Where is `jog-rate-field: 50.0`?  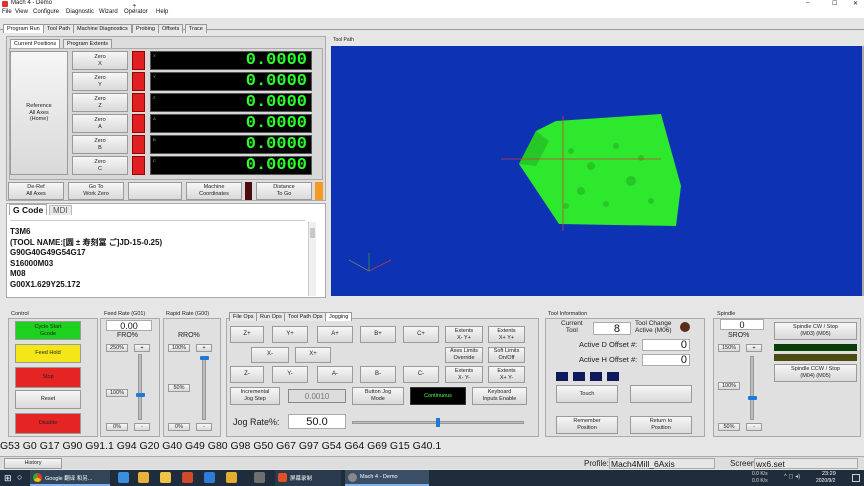
jog-rate-field: 50.0 is located at coordinates (317, 421).